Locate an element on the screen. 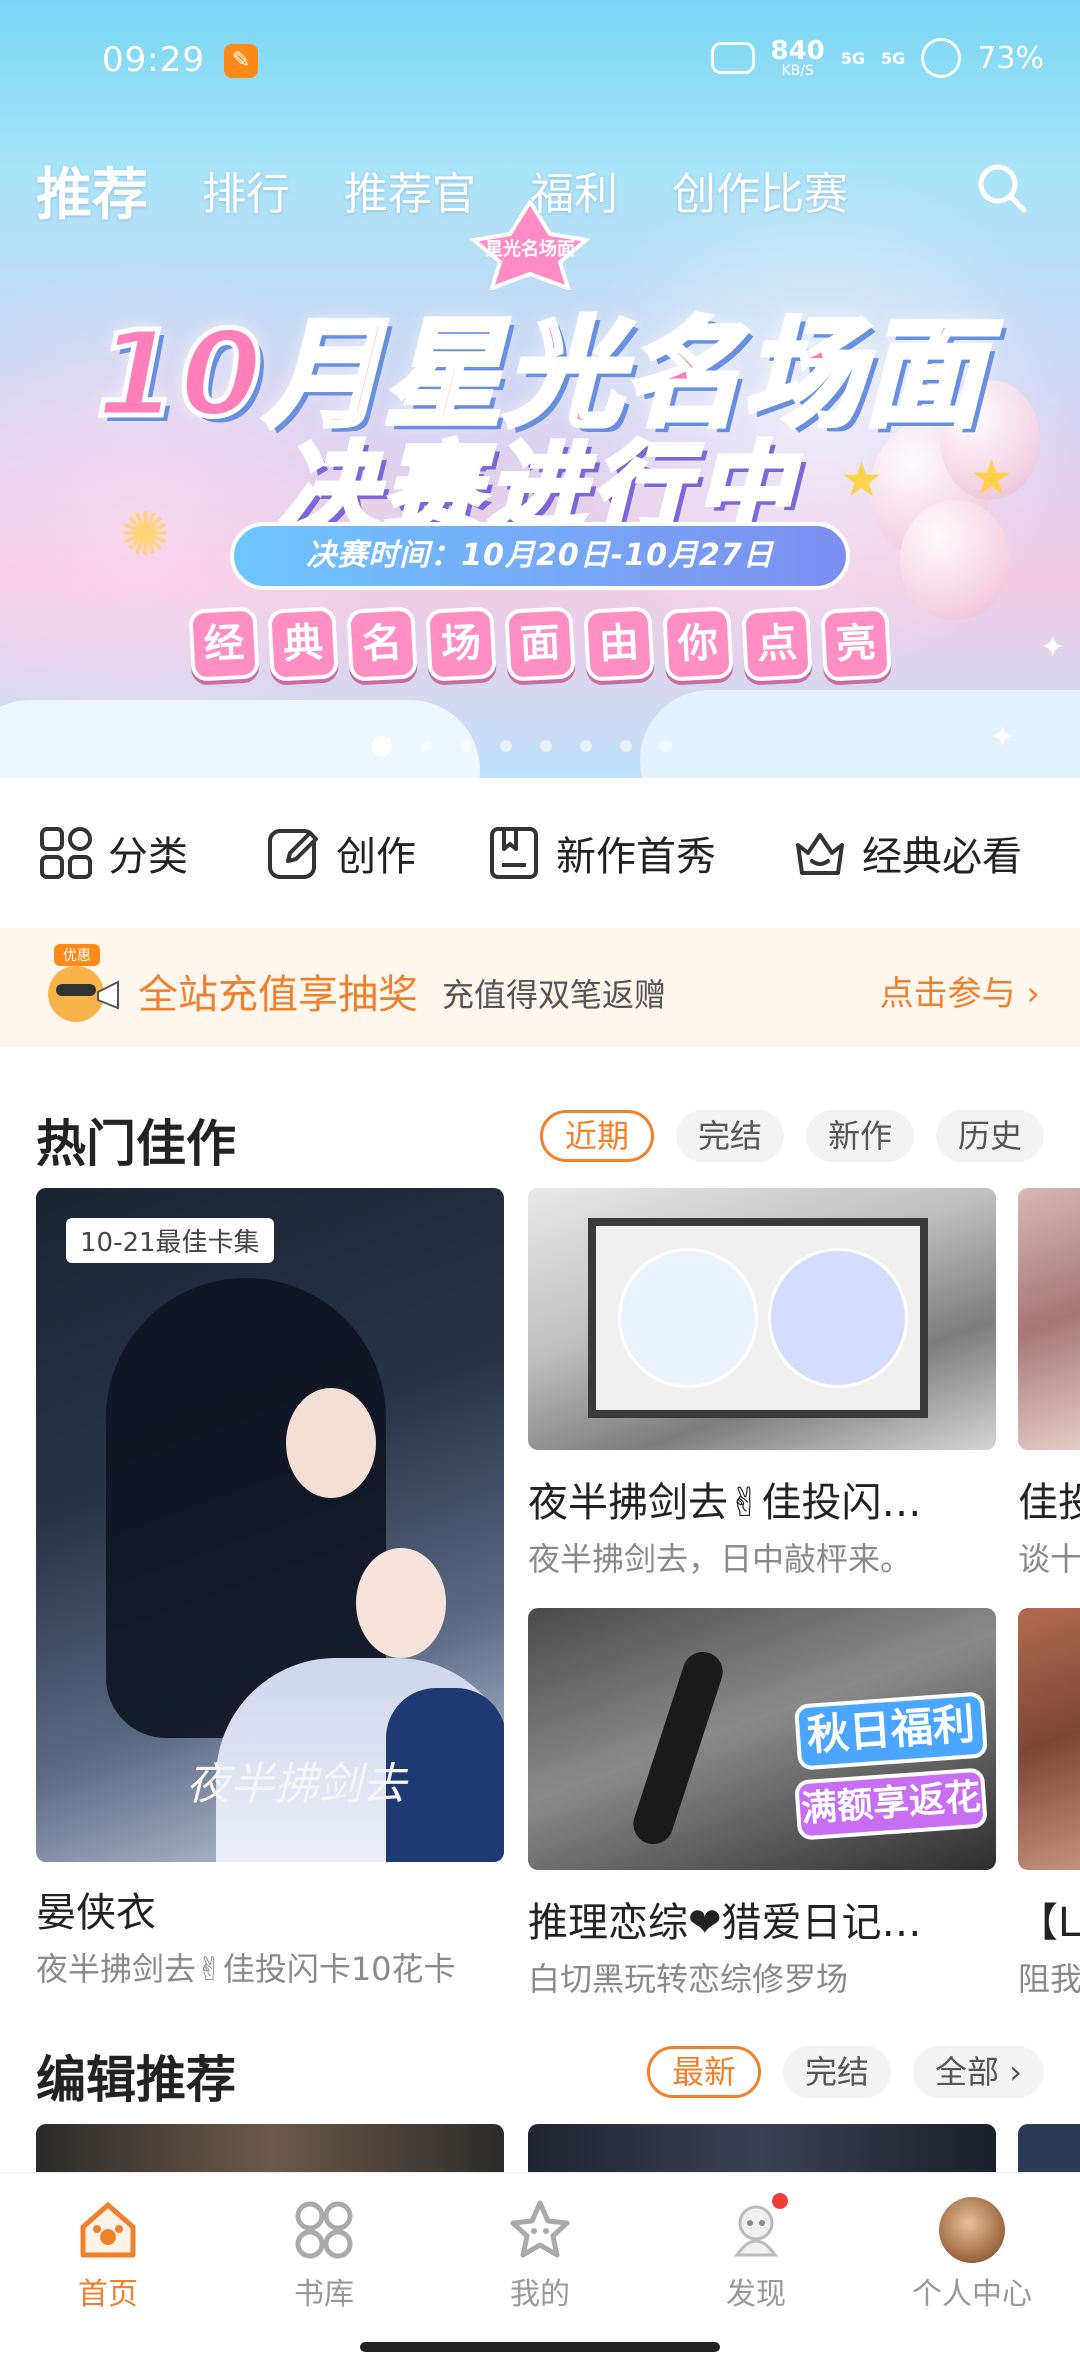  promo-join-link: 点击参与 › is located at coordinates (960, 990).